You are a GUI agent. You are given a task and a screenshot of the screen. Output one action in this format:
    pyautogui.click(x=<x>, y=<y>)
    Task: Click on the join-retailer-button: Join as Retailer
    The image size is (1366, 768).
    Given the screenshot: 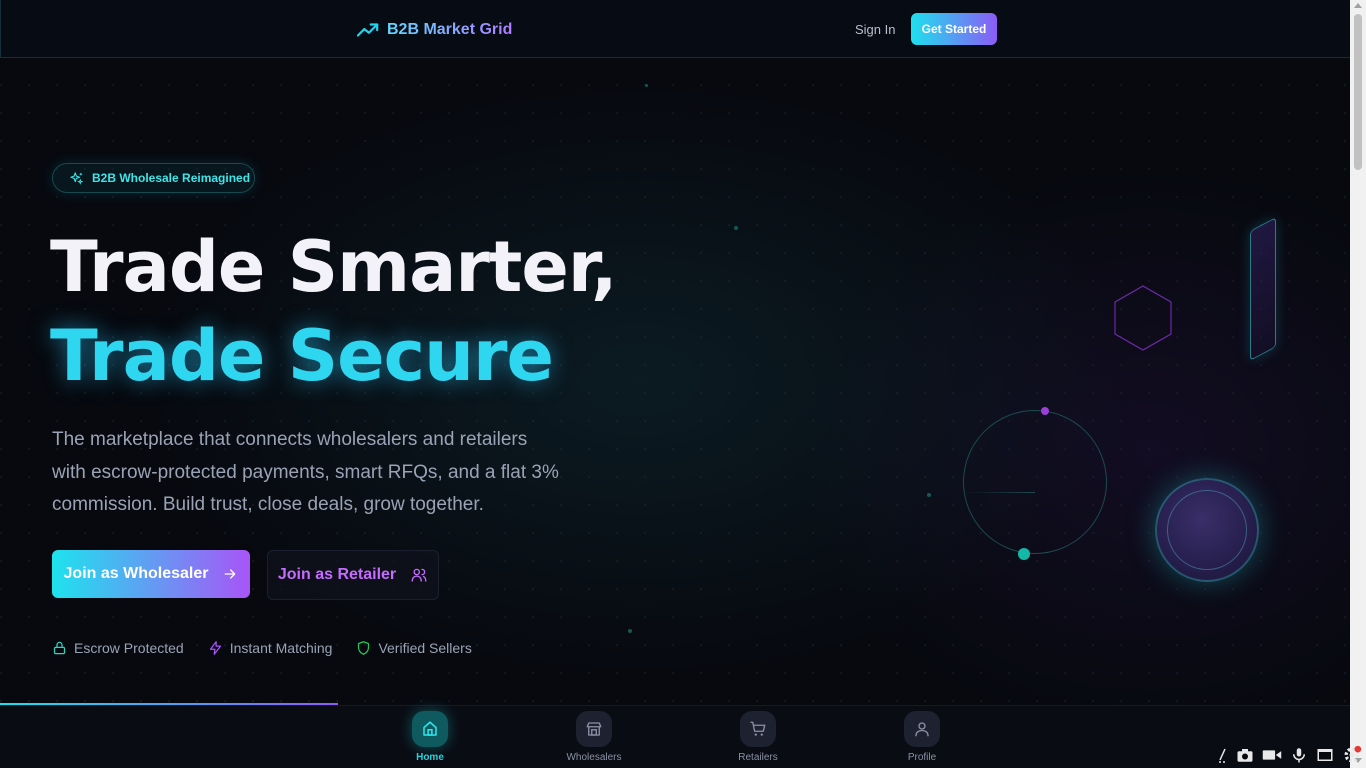 What is the action you would take?
    pyautogui.click(x=353, y=575)
    